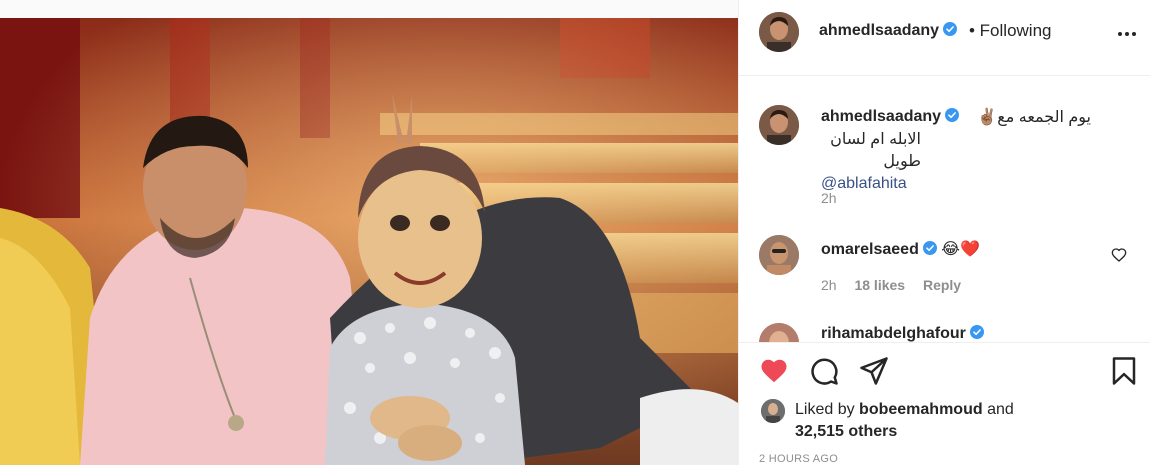 The image size is (1150, 465). Describe the element at coordinates (944, 270) in the screenshot. I see `comment-item: omarelsaeed 😂❤️ 2h 18 likes Reply` at that location.